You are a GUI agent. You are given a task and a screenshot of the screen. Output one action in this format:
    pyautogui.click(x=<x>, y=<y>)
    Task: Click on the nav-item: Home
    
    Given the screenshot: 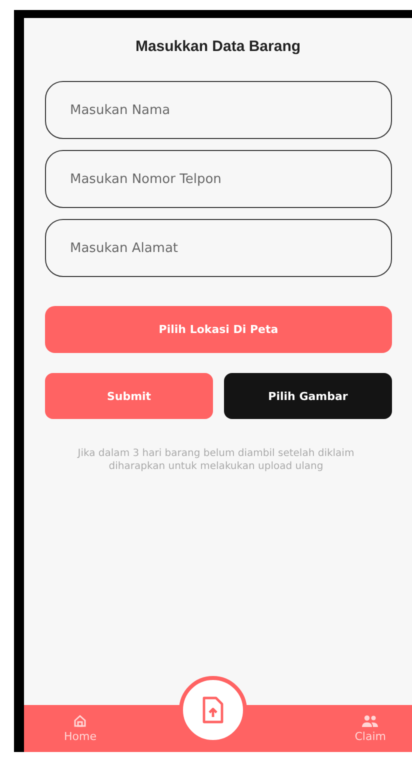 What is the action you would take?
    pyautogui.click(x=80, y=728)
    